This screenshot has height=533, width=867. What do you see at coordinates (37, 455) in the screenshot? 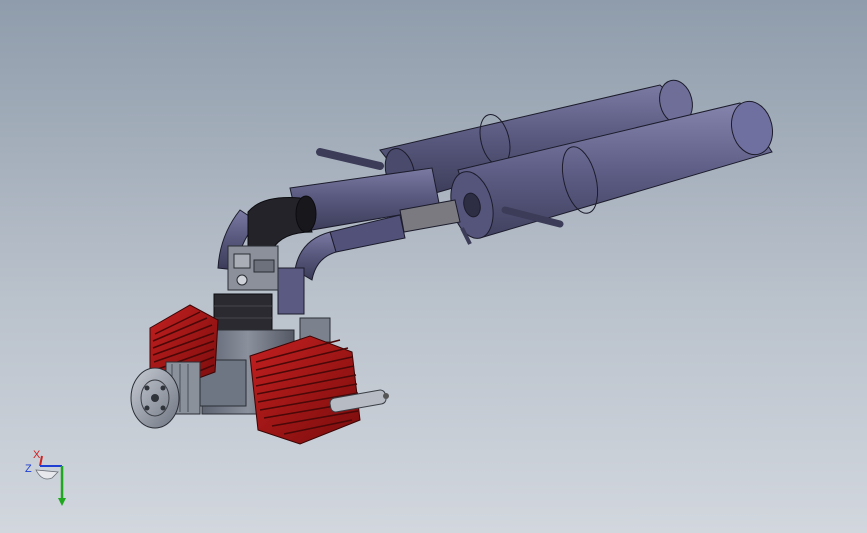
I see `x-axis-label: X` at bounding box center [37, 455].